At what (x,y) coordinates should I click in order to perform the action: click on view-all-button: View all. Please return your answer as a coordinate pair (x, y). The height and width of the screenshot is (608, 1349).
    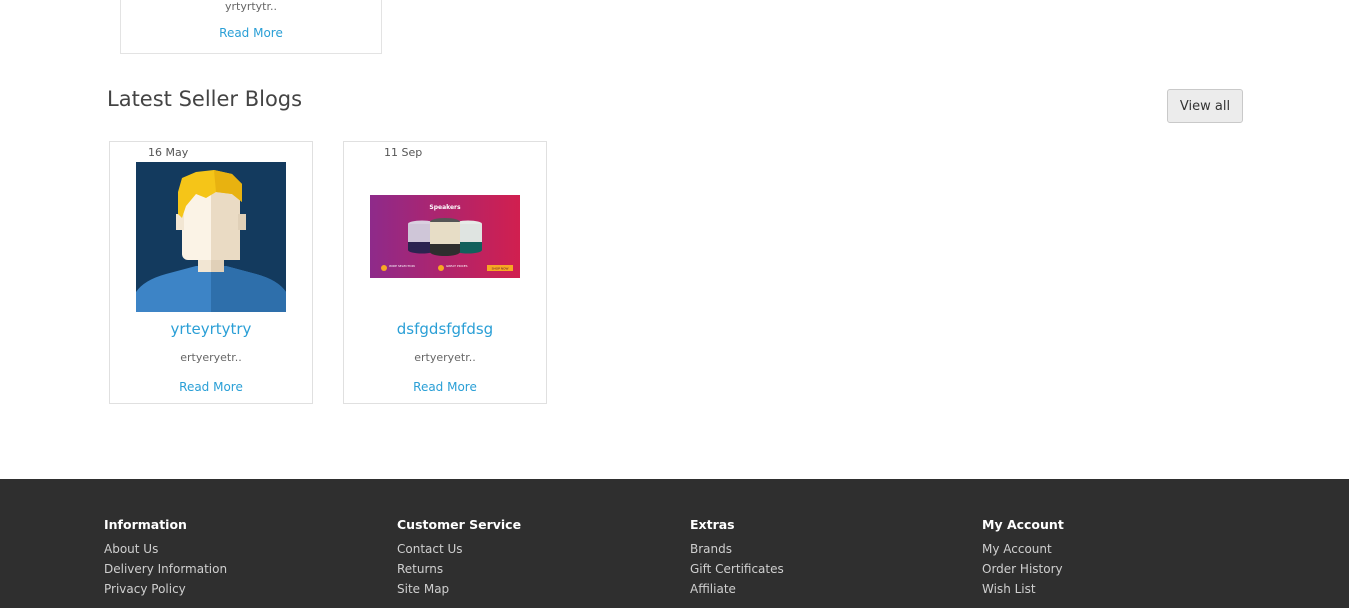
    Looking at the image, I should click on (1205, 106).